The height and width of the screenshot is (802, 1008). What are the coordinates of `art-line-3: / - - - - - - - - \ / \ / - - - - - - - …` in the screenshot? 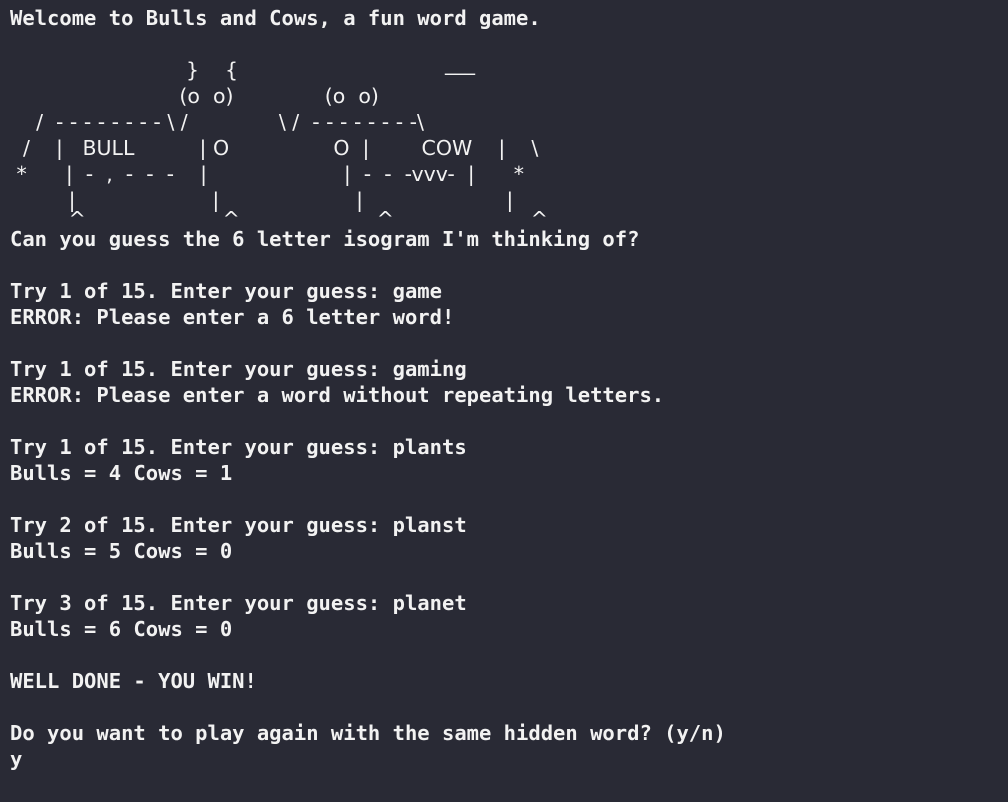 It's located at (217, 122).